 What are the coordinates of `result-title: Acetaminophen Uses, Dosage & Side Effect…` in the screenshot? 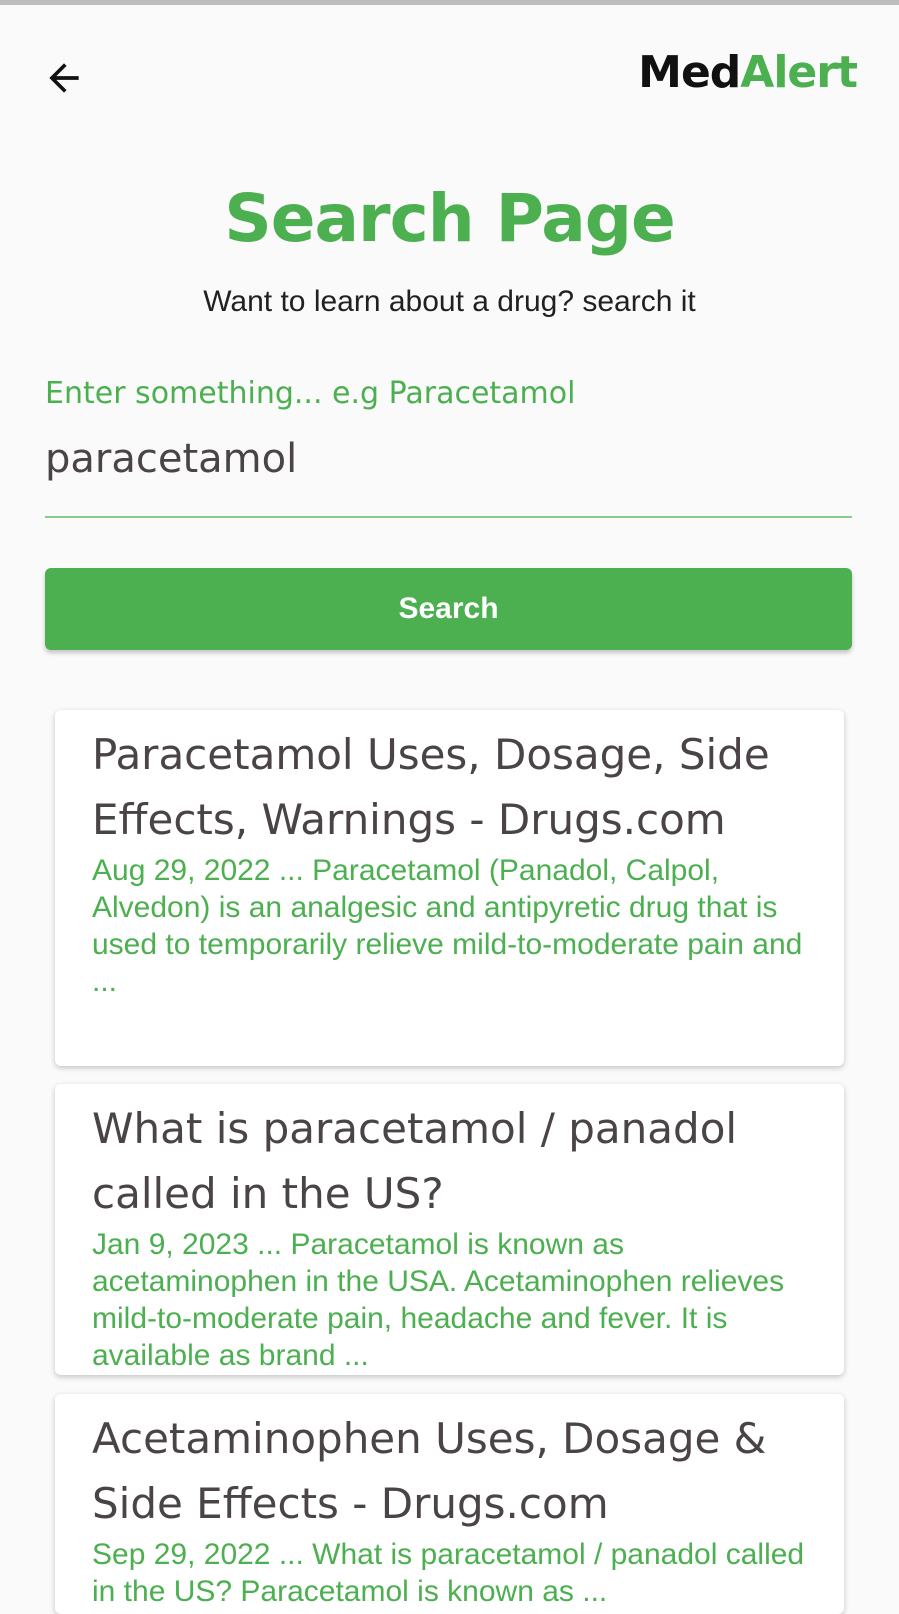 It's located at (429, 1471).